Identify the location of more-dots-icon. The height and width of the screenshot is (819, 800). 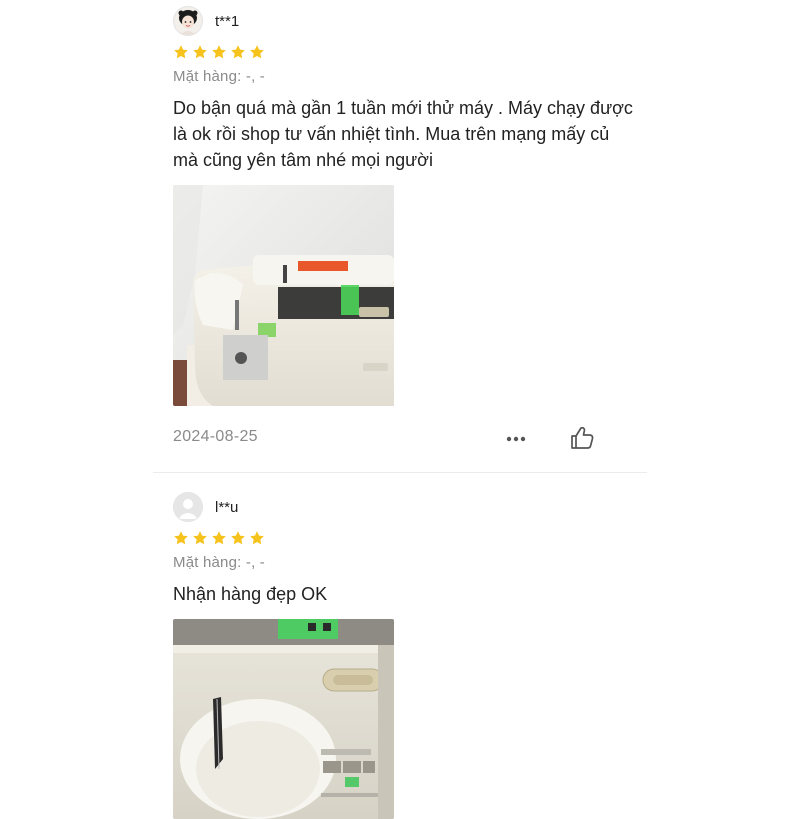
(516, 439).